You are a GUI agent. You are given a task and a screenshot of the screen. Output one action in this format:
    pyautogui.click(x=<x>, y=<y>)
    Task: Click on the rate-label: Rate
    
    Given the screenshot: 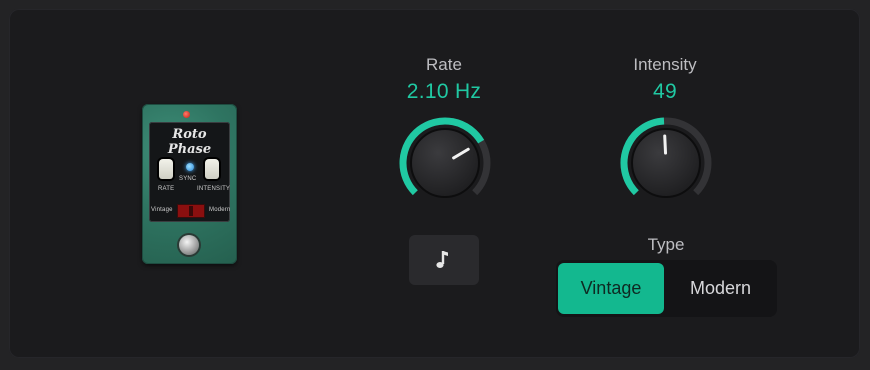 What is the action you would take?
    pyautogui.click(x=444, y=64)
    